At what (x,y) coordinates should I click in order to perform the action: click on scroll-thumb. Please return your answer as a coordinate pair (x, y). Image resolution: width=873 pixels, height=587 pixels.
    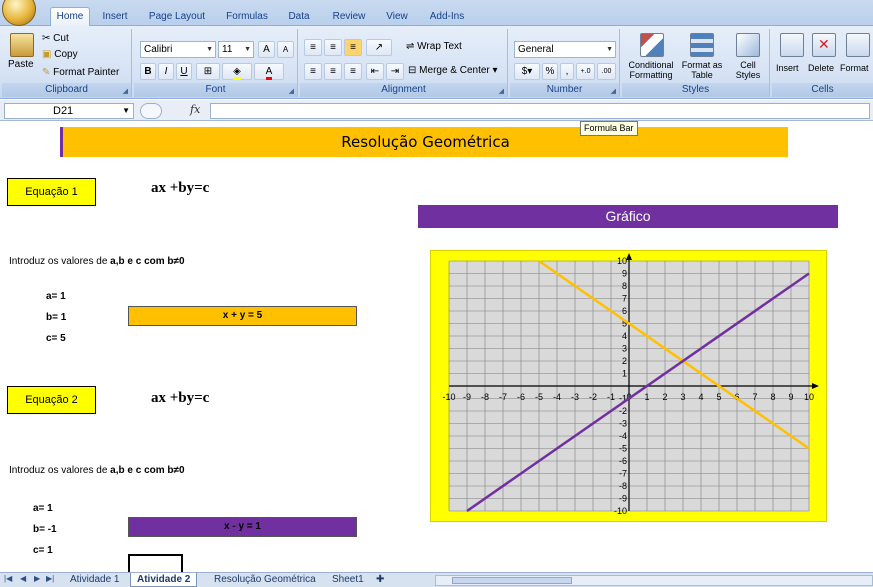
    Looking at the image, I should click on (512, 580).